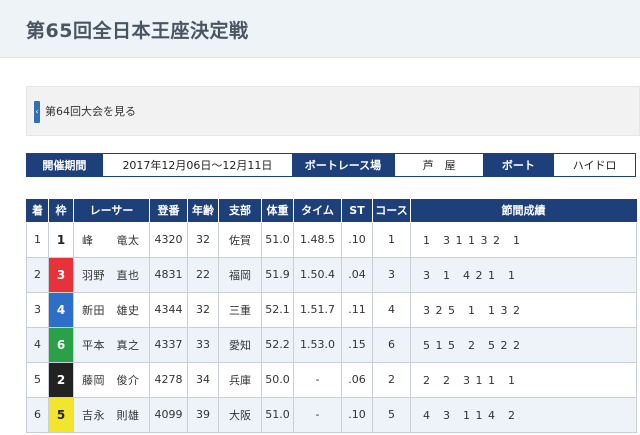 The width and height of the screenshot is (640, 435). I want to click on cell-course: 2, so click(391, 379).